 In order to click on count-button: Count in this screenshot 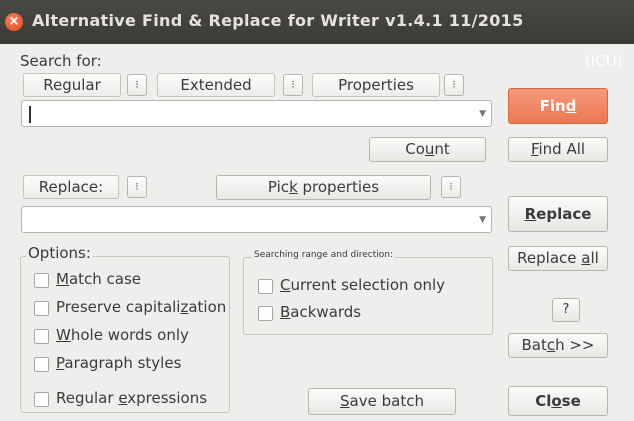, I will do `click(427, 149)`.